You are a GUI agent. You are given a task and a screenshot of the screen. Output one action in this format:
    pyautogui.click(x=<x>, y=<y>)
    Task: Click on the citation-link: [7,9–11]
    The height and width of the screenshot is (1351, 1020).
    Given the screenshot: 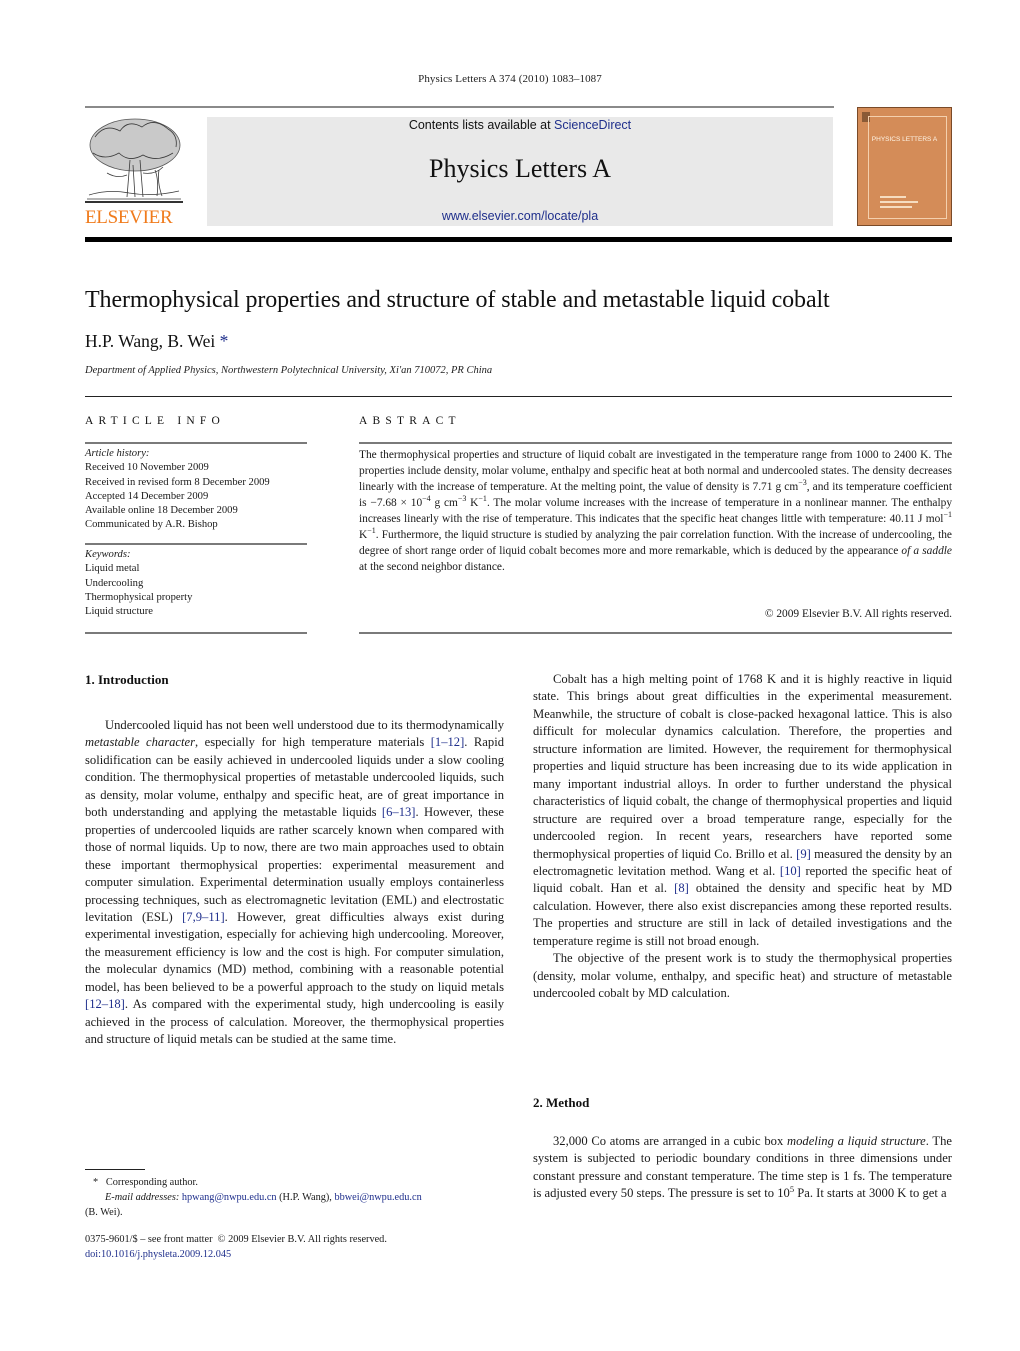 What is the action you would take?
    pyautogui.click(x=203, y=917)
    